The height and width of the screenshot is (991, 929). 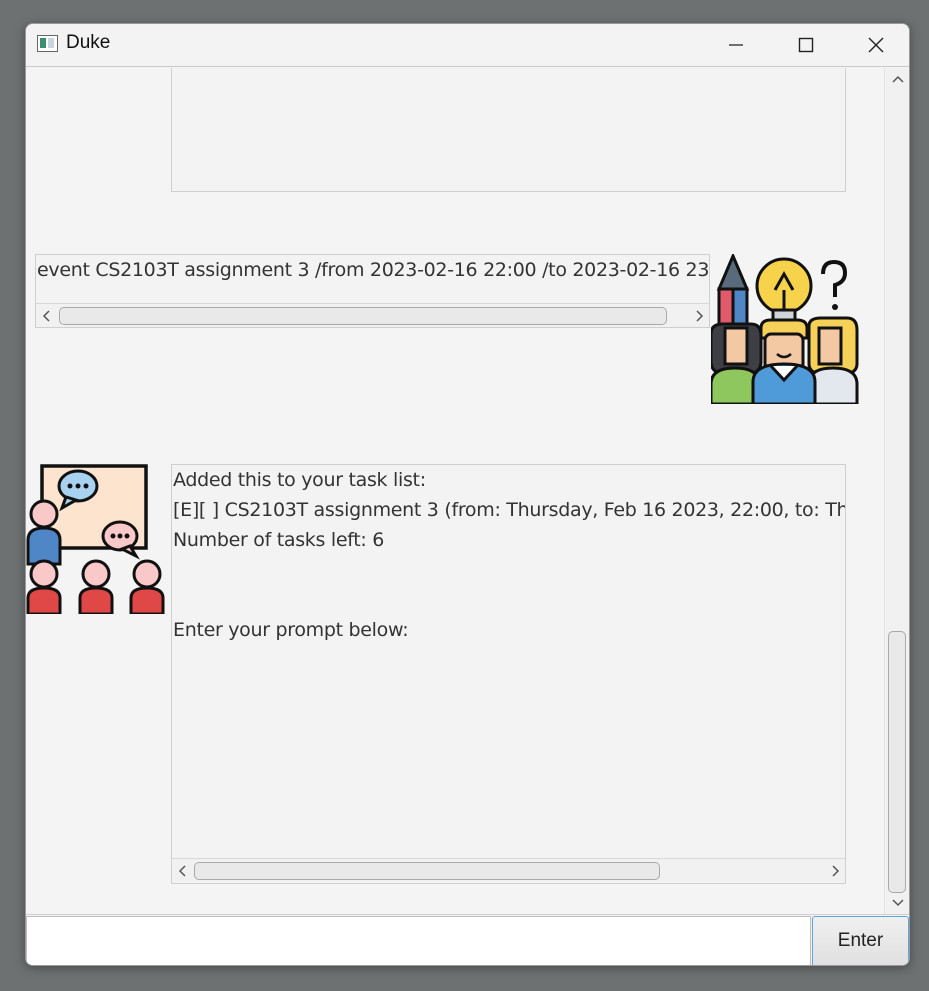 What do you see at coordinates (896, 491) in the screenshot?
I see `dialog-vscrollbar` at bounding box center [896, 491].